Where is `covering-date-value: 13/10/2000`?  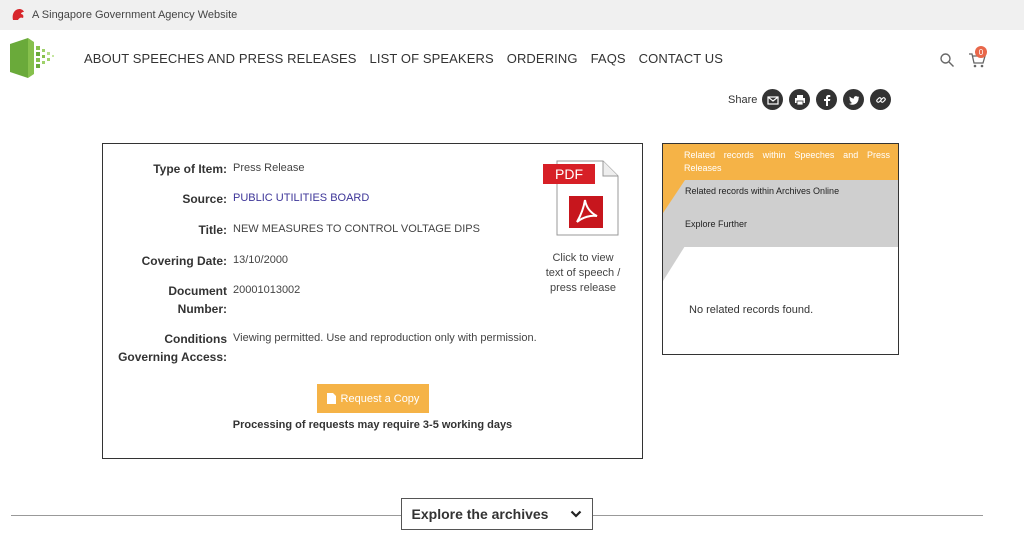 covering-date-value: 13/10/2000 is located at coordinates (261, 260).